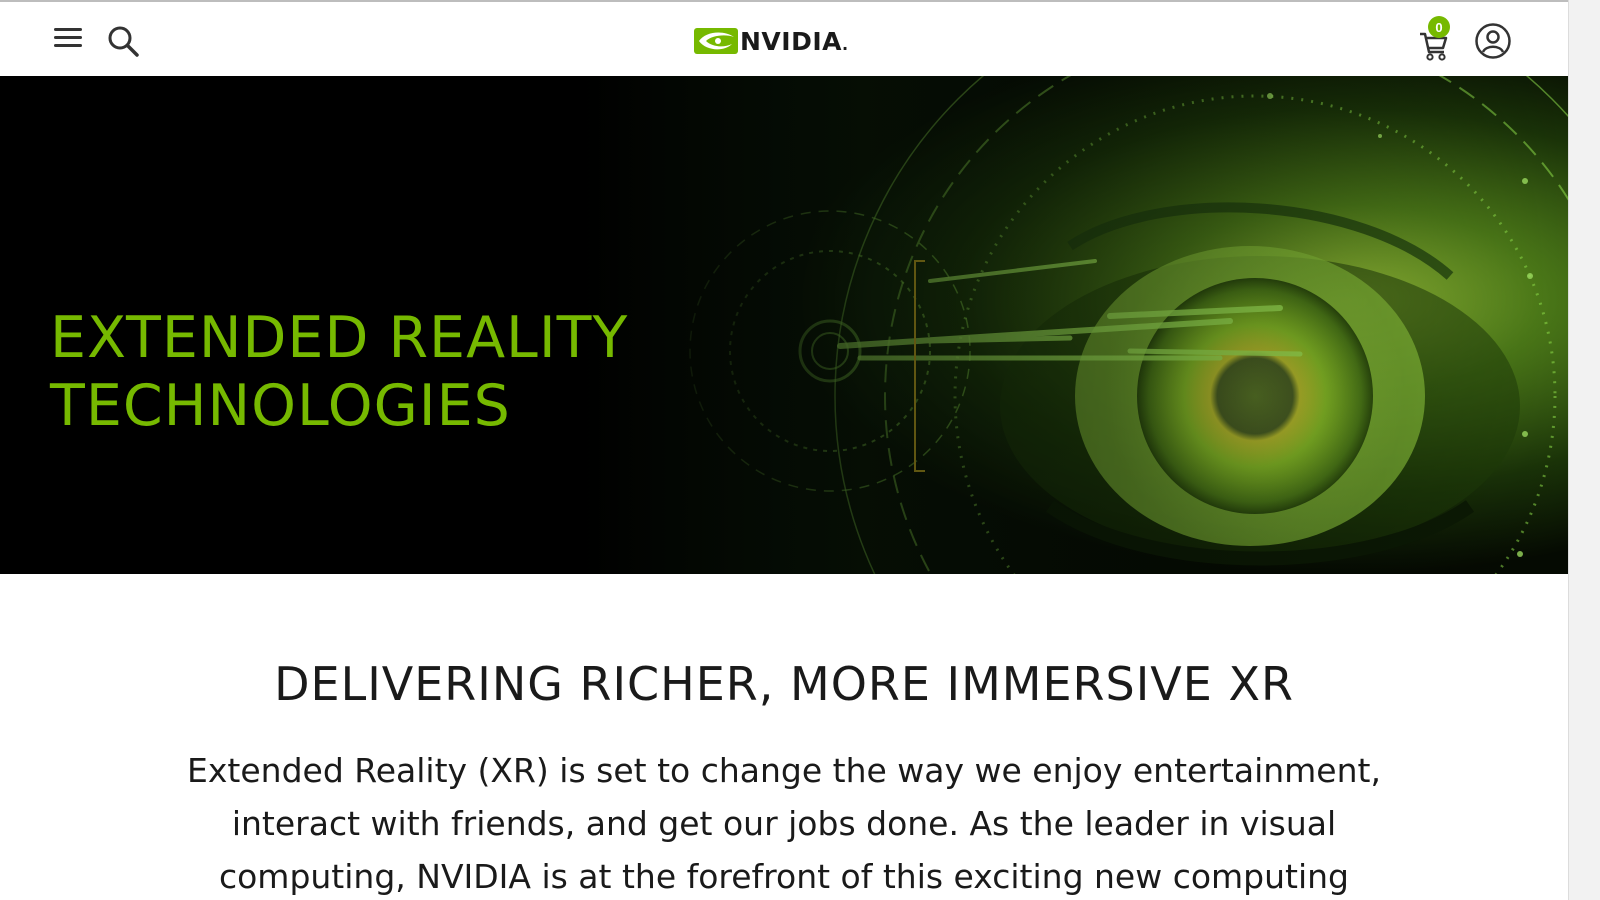 This screenshot has width=1600, height=900. I want to click on site-header: NVIDIA. 0, so click(784, 39).